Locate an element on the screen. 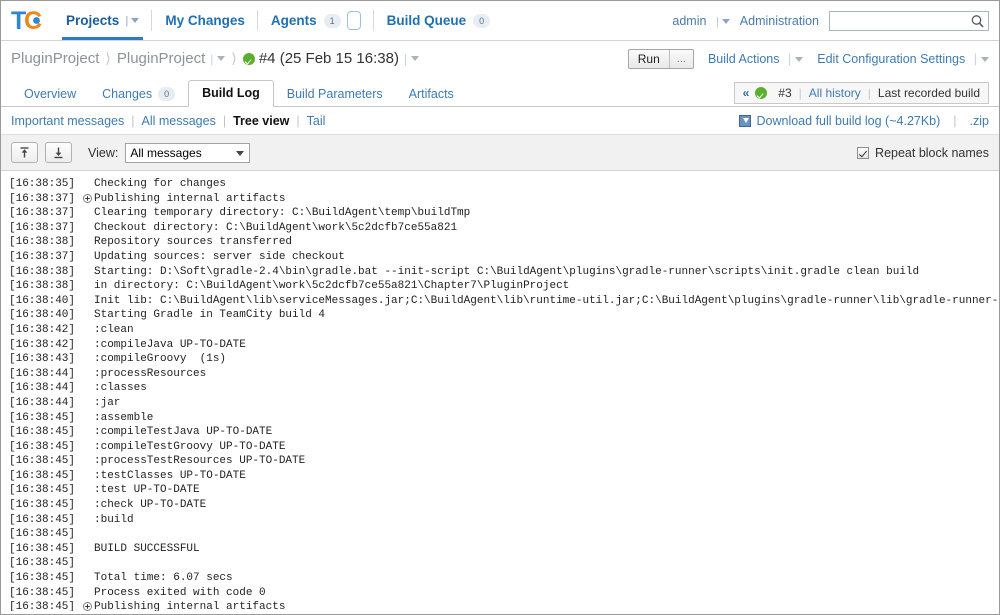 This screenshot has height=615, width=1000. nav-label-projects: Projects is located at coordinates (93, 20).